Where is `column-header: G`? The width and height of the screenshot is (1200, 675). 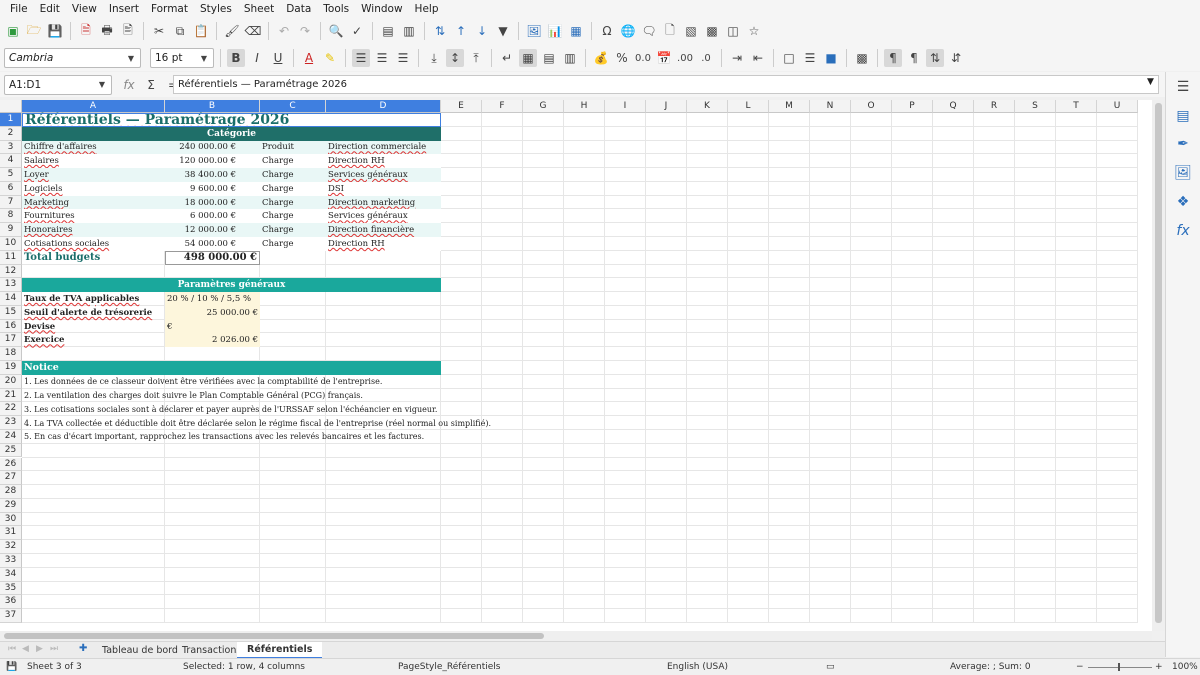
column-header: G is located at coordinates (543, 106).